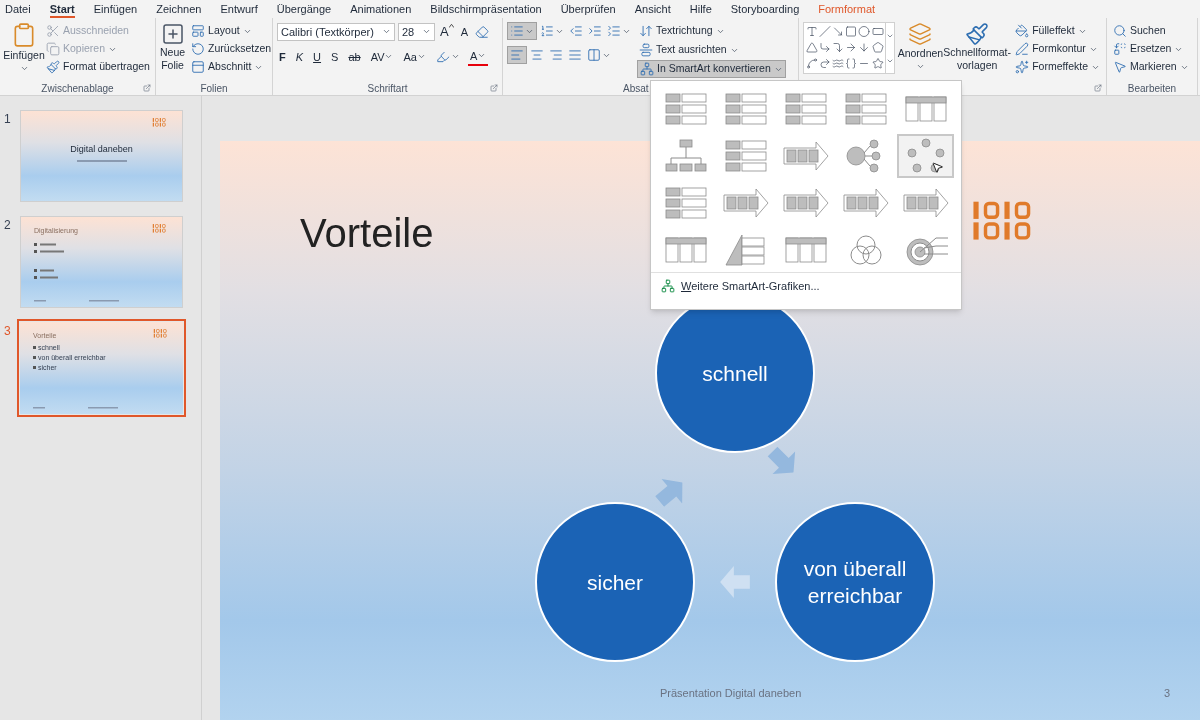  Describe the element at coordinates (451, 26) in the screenshot. I see `up-caret-icon` at that location.